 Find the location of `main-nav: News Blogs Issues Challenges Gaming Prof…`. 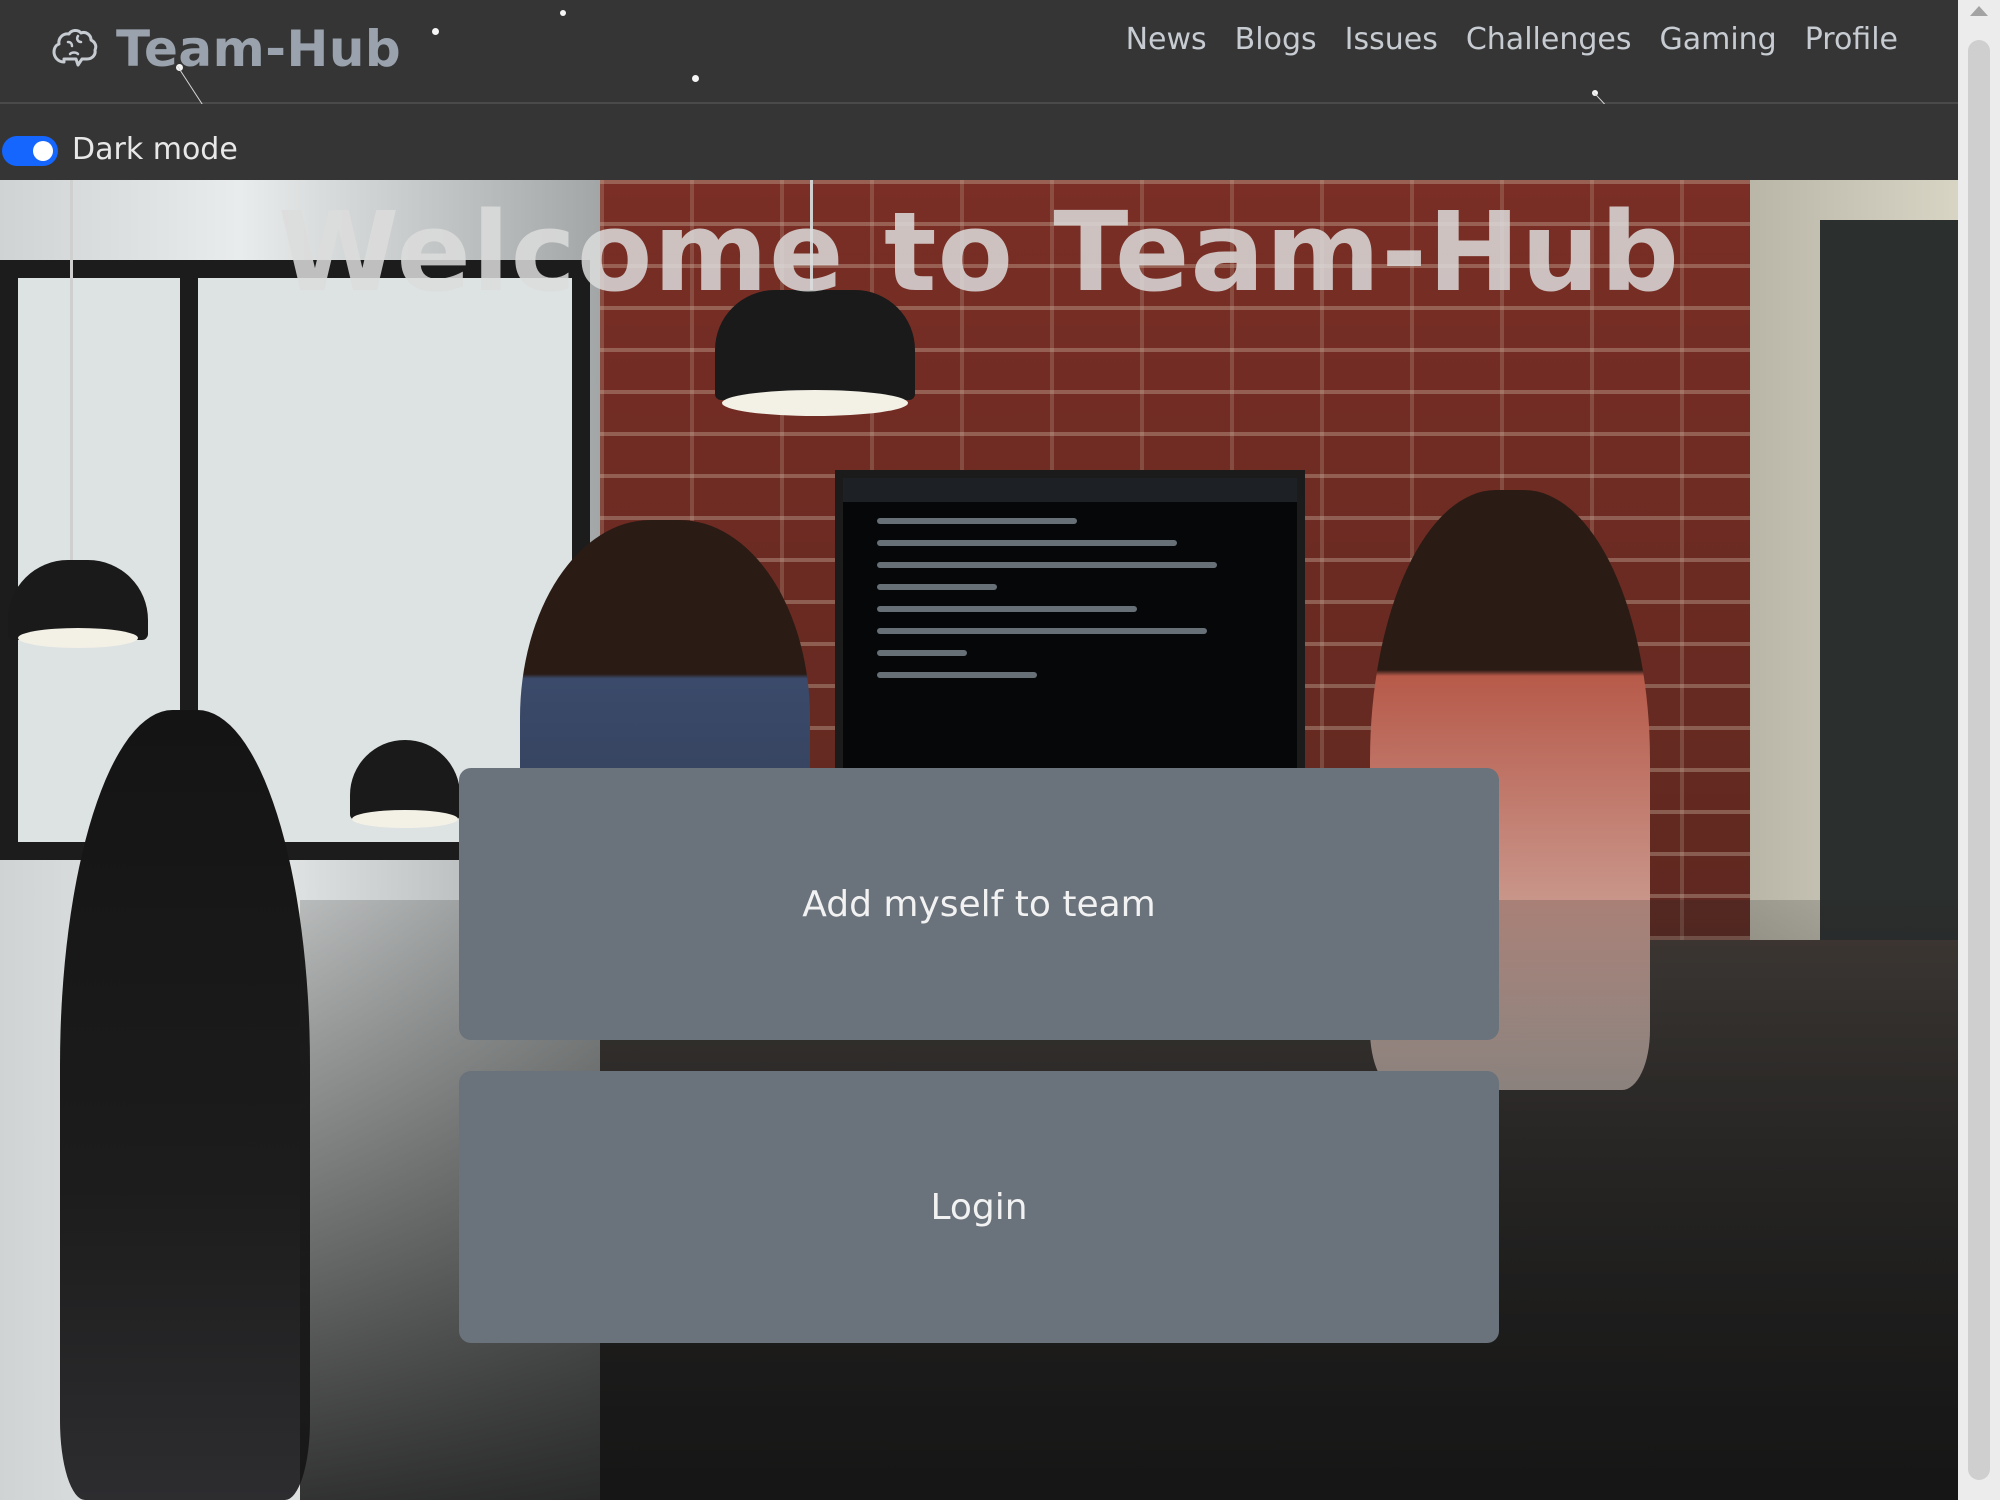

main-nav: News Blogs Issues Challenges Gaming Prof… is located at coordinates (1512, 39).